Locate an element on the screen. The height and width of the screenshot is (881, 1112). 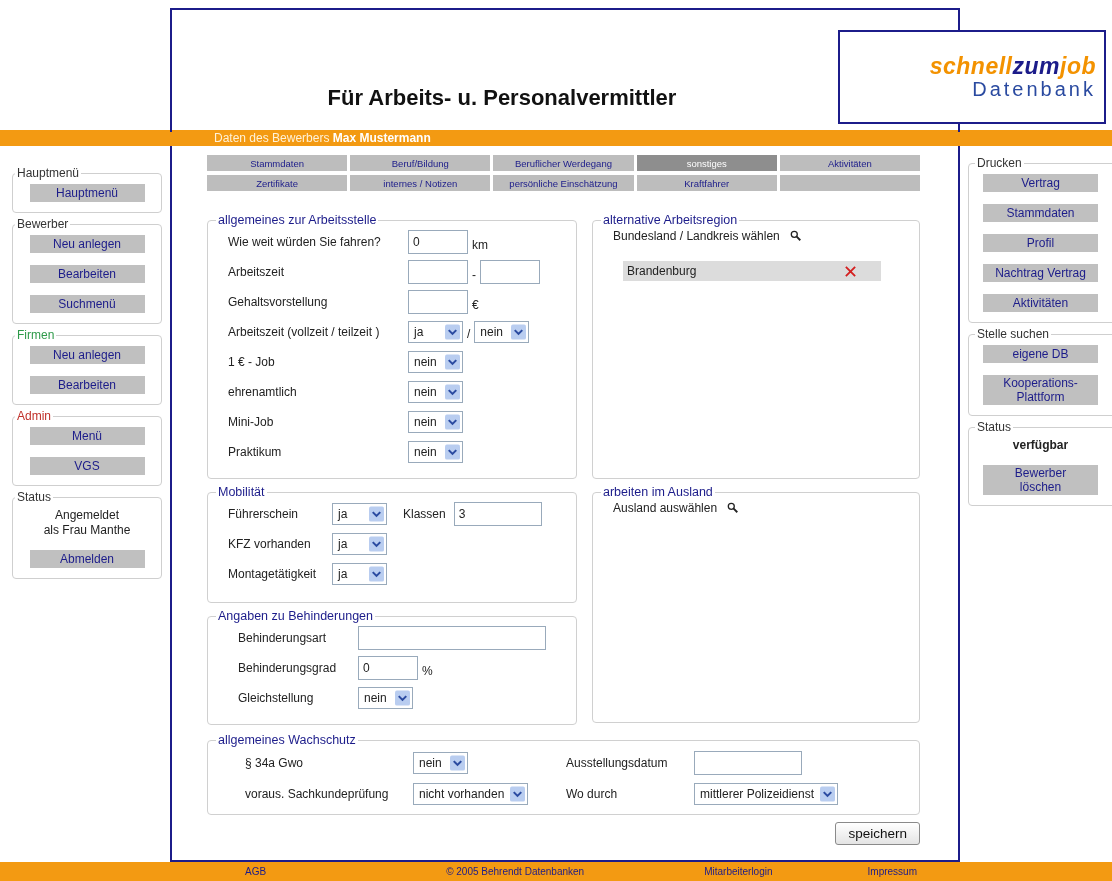
field-label: Wie weit würden Sie fahren? is located at coordinates (305, 242).